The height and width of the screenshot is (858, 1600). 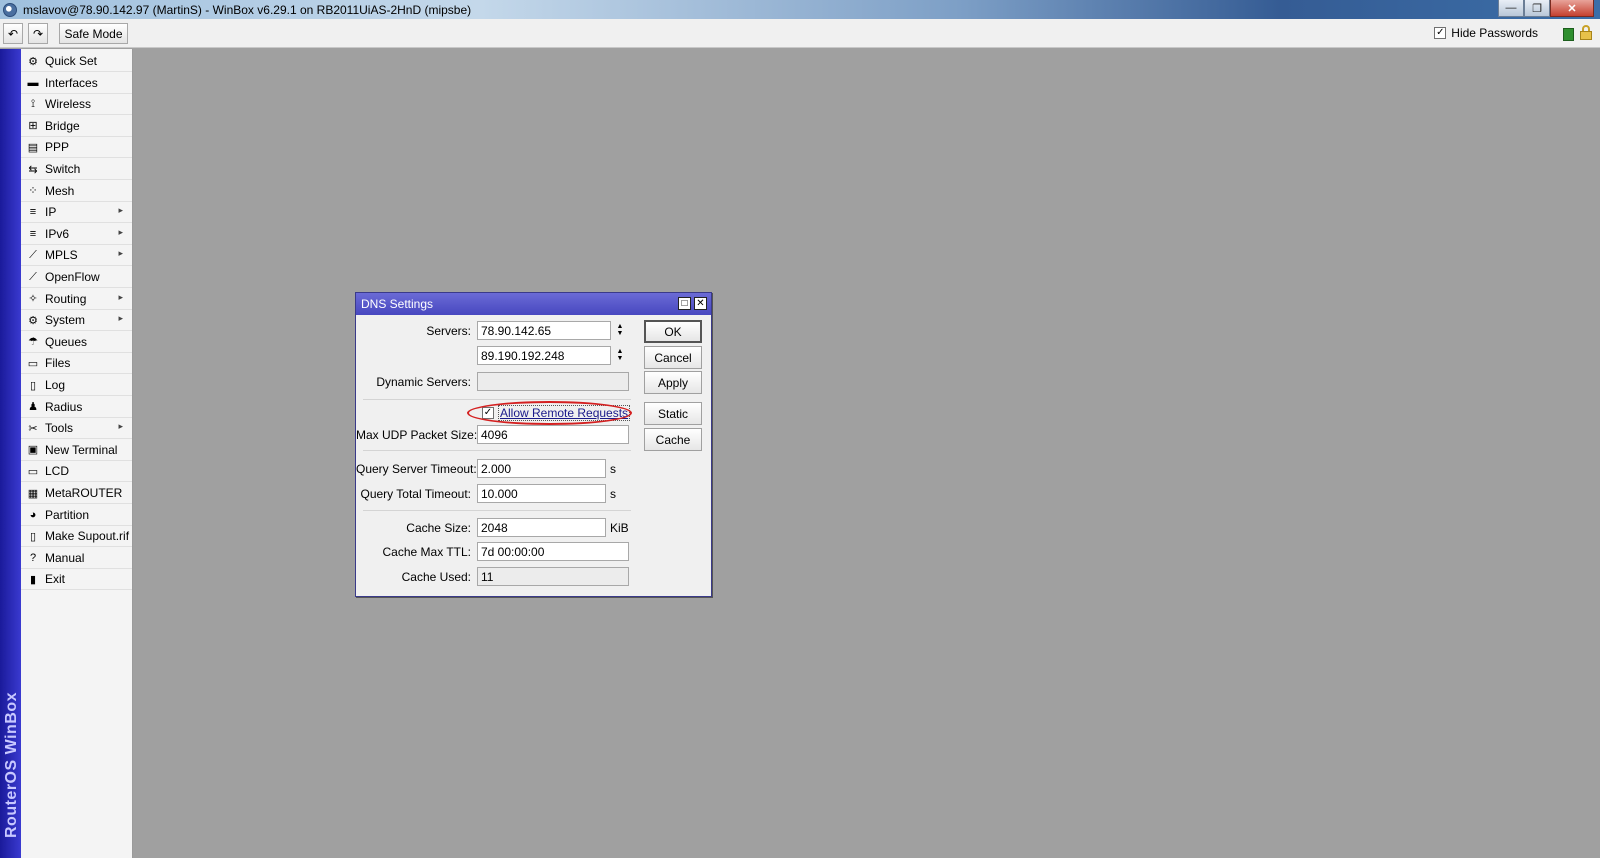 I want to click on allow-remote-requests-toggle: ✓ Allow Remote Requests, so click(x=556, y=413).